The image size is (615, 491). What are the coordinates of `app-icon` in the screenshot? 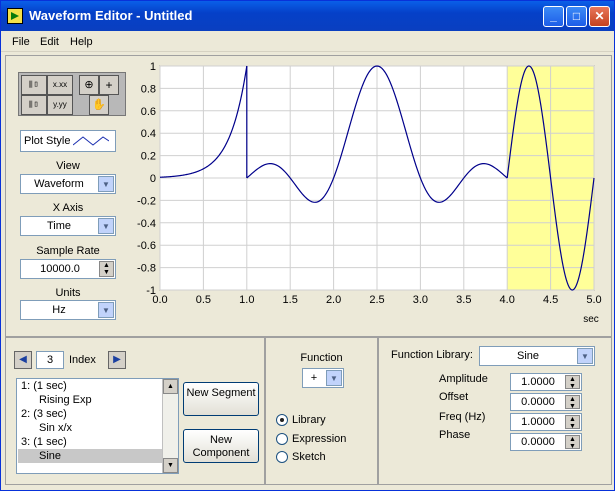 It's located at (15, 16).